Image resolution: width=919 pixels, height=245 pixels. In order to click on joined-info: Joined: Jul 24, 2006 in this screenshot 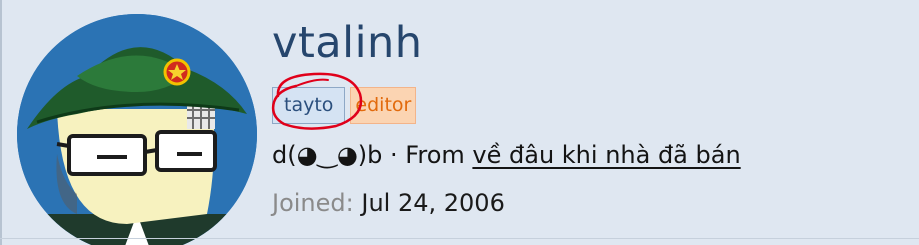, I will do `click(388, 203)`.